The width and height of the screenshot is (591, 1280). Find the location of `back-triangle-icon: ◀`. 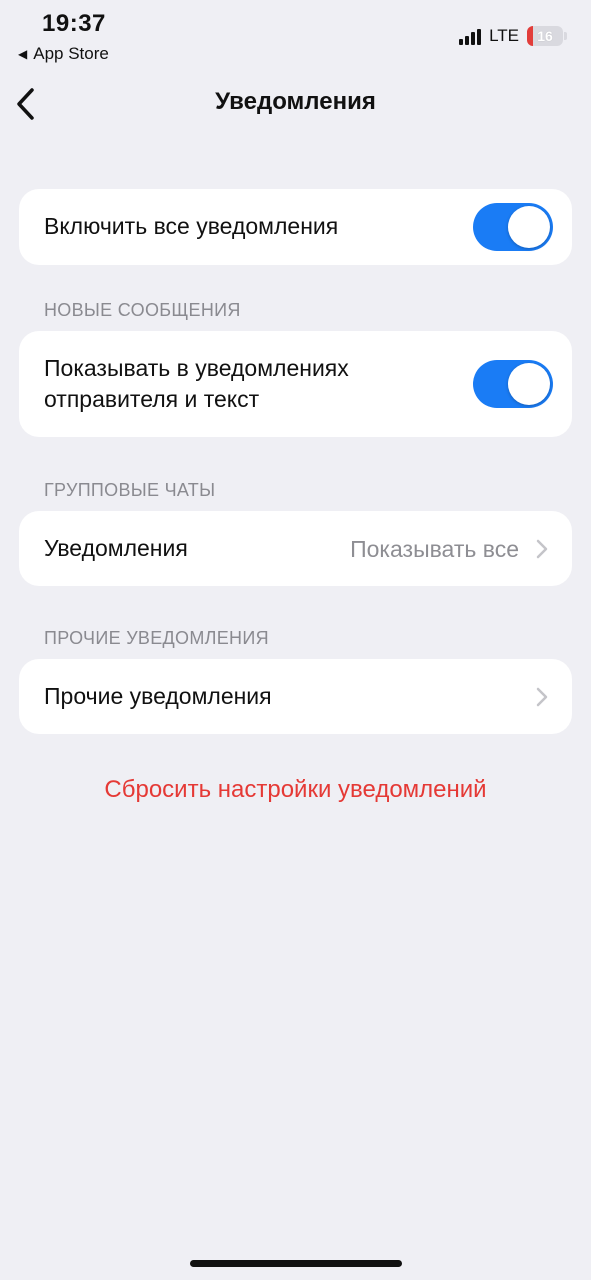

back-triangle-icon: ◀ is located at coordinates (23, 54).